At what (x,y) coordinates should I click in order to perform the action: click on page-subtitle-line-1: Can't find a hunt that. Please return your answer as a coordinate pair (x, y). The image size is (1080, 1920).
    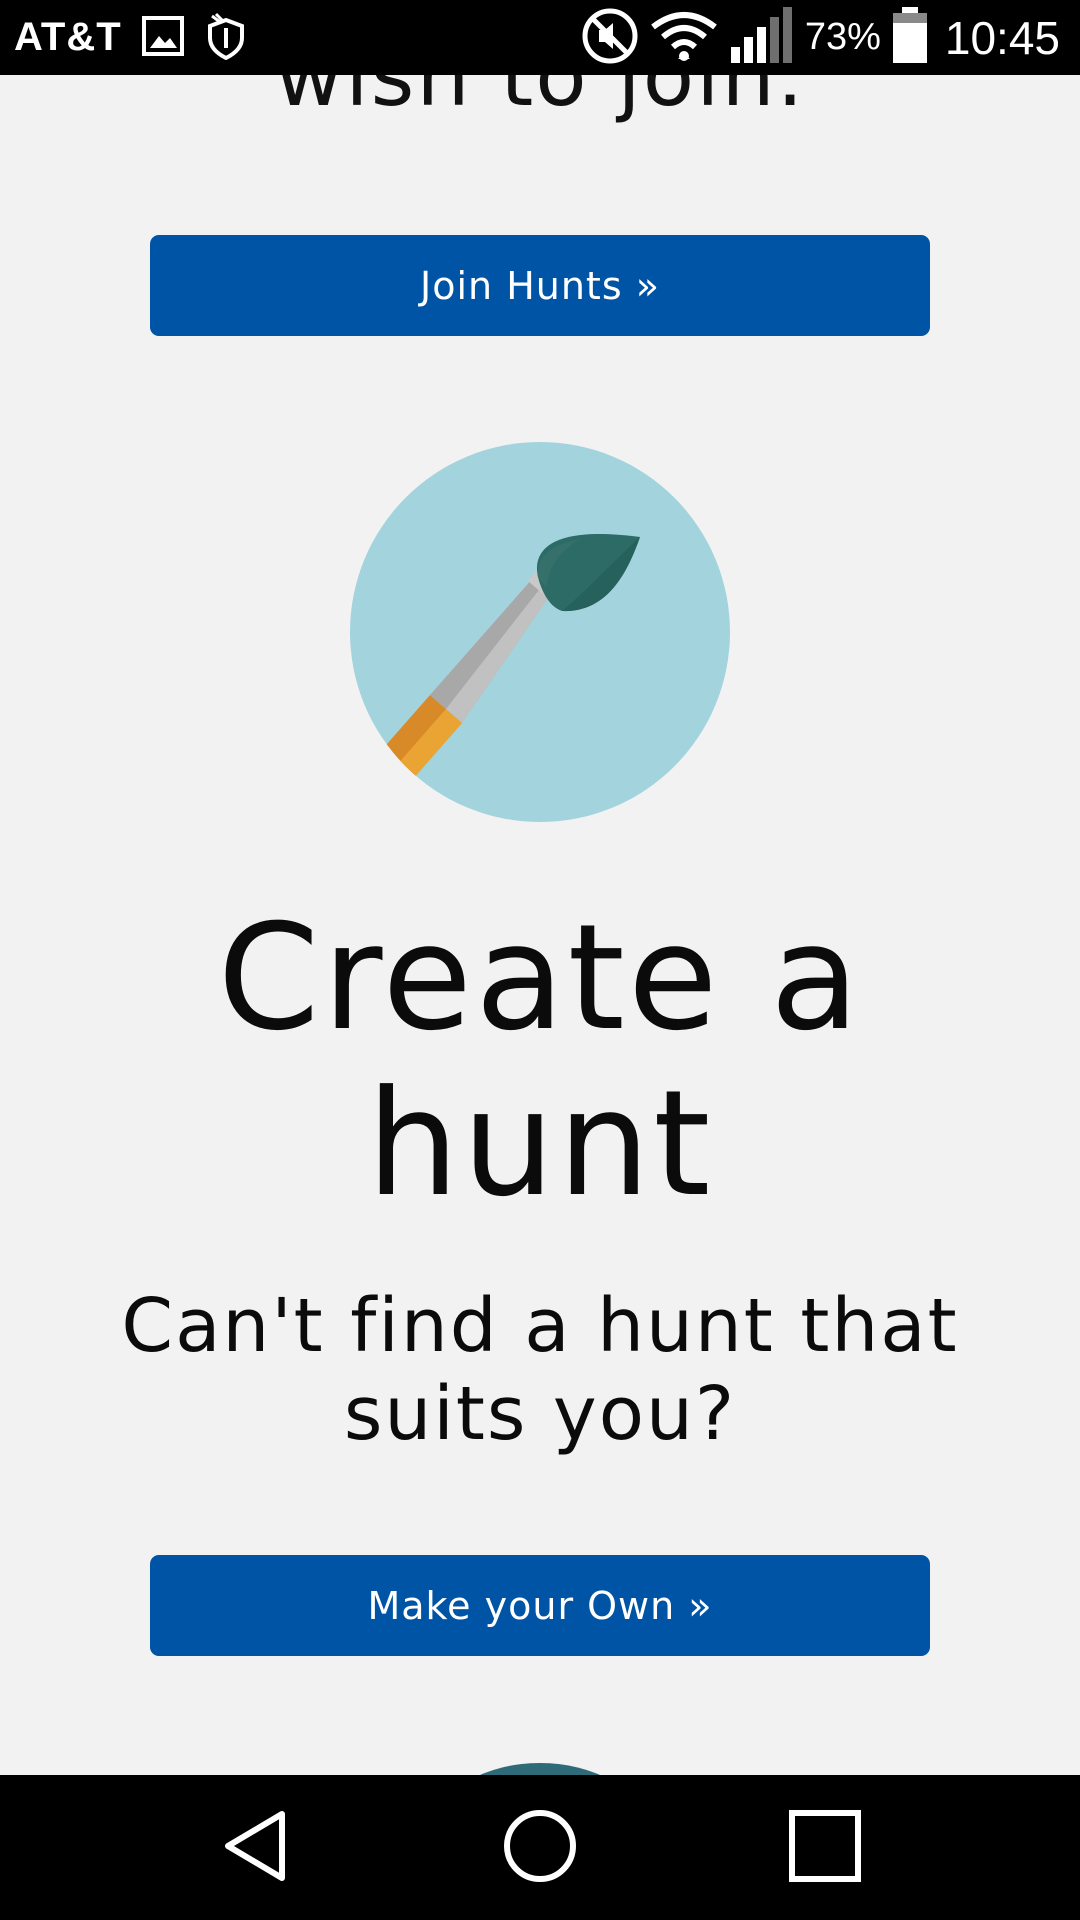
    Looking at the image, I should click on (540, 1326).